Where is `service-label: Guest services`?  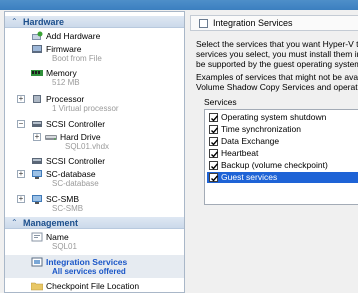
service-label: Guest services is located at coordinates (249, 177).